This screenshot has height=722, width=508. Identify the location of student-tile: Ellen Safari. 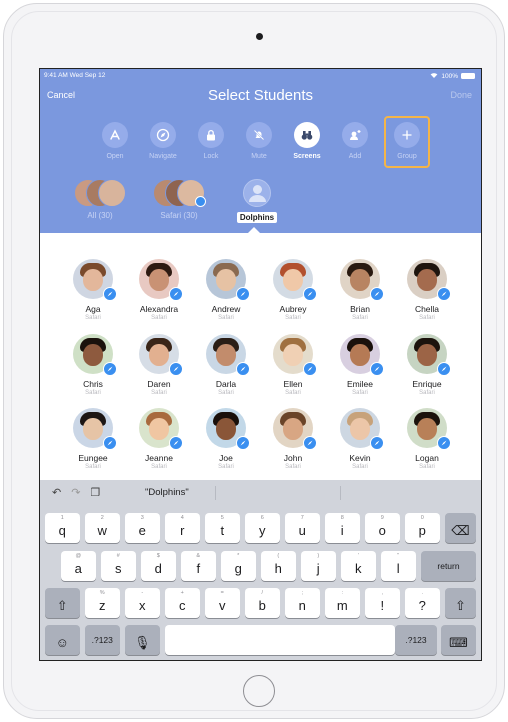
(293, 365).